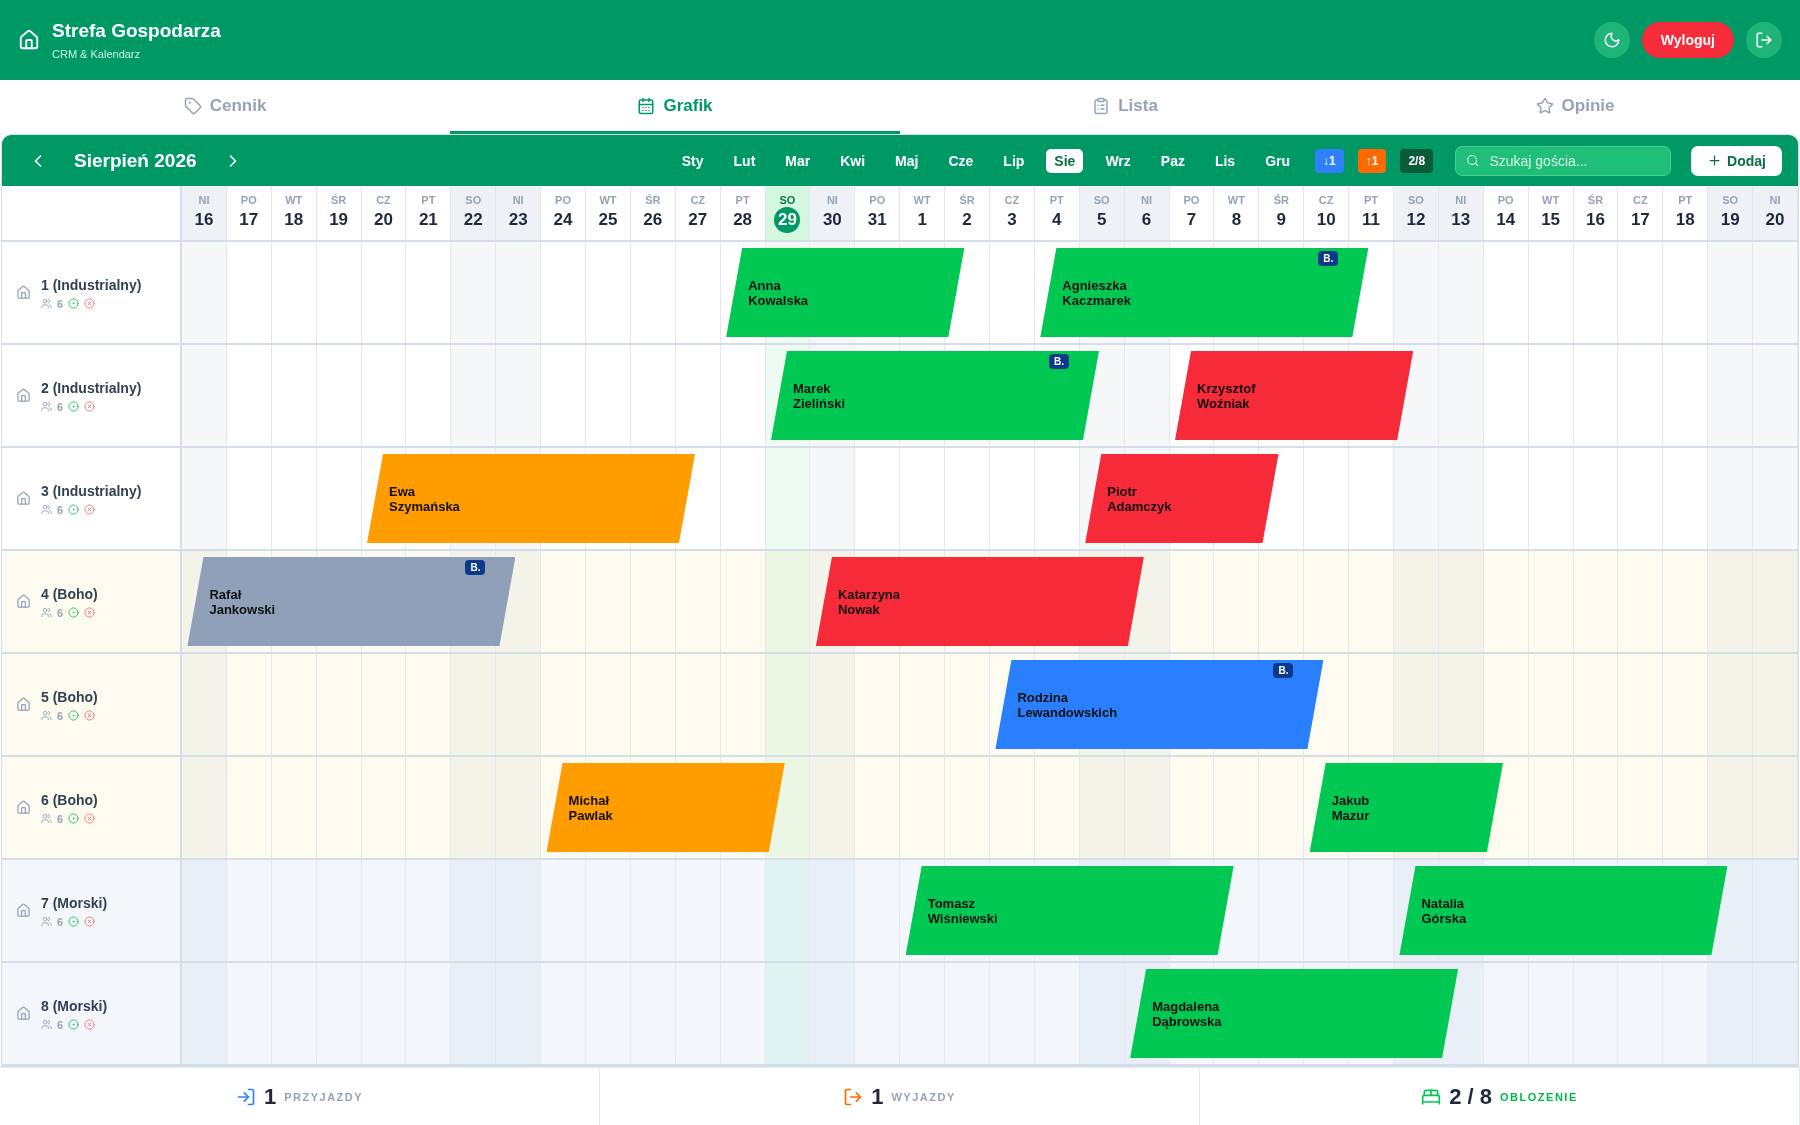  Describe the element at coordinates (29, 40) in the screenshot. I see `home-icon` at that location.